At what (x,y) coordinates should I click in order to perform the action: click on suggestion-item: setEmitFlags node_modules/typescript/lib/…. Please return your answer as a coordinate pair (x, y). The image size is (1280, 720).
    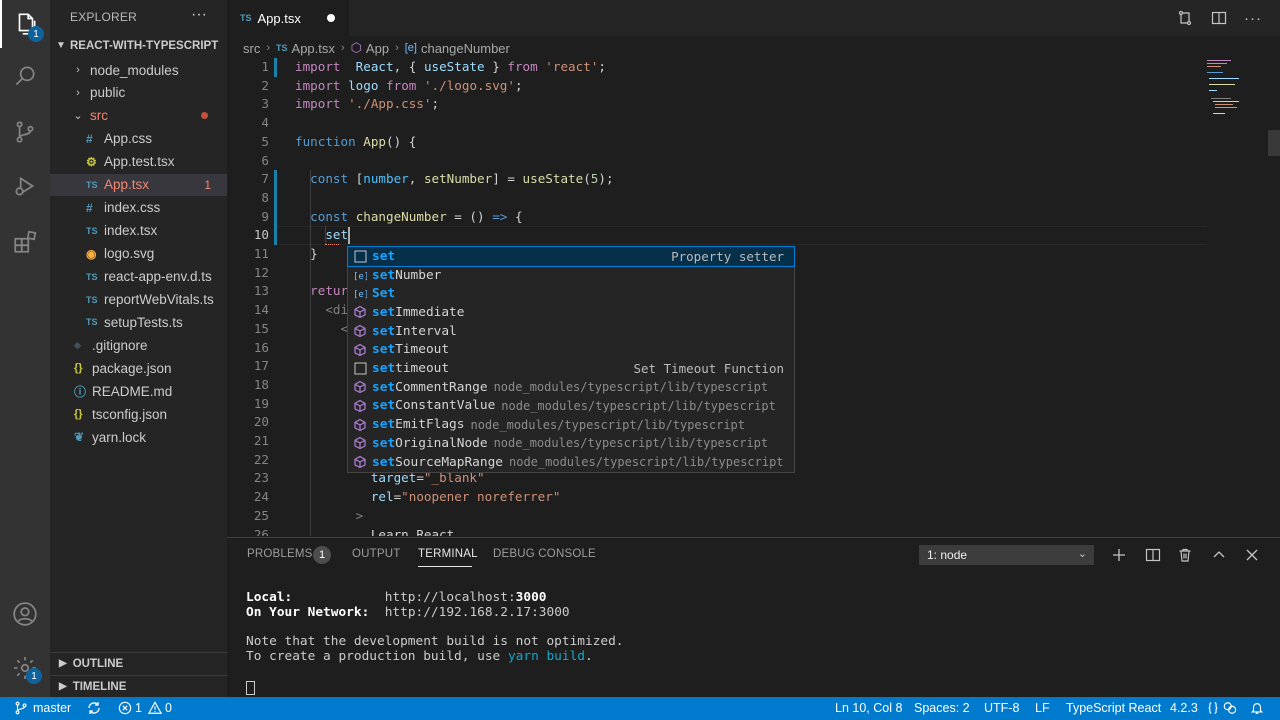
    Looking at the image, I should click on (571, 424).